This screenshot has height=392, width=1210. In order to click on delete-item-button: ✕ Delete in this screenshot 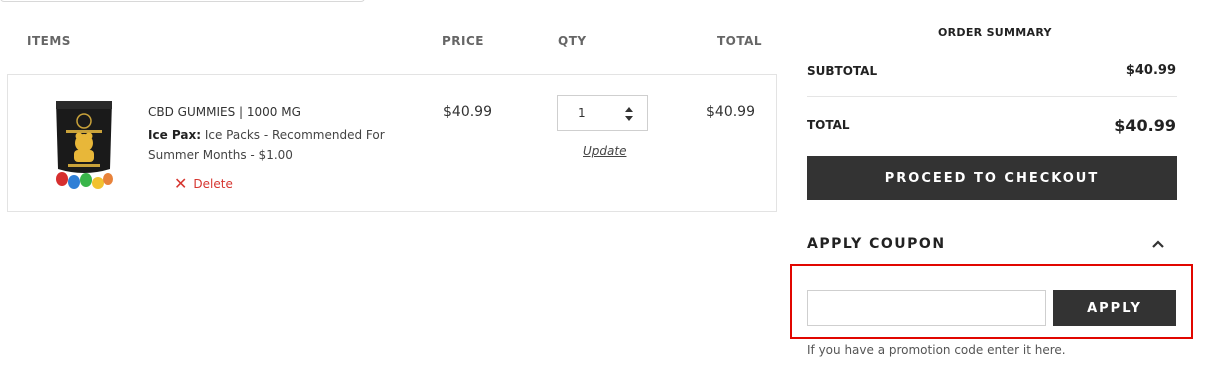, I will do `click(203, 183)`.